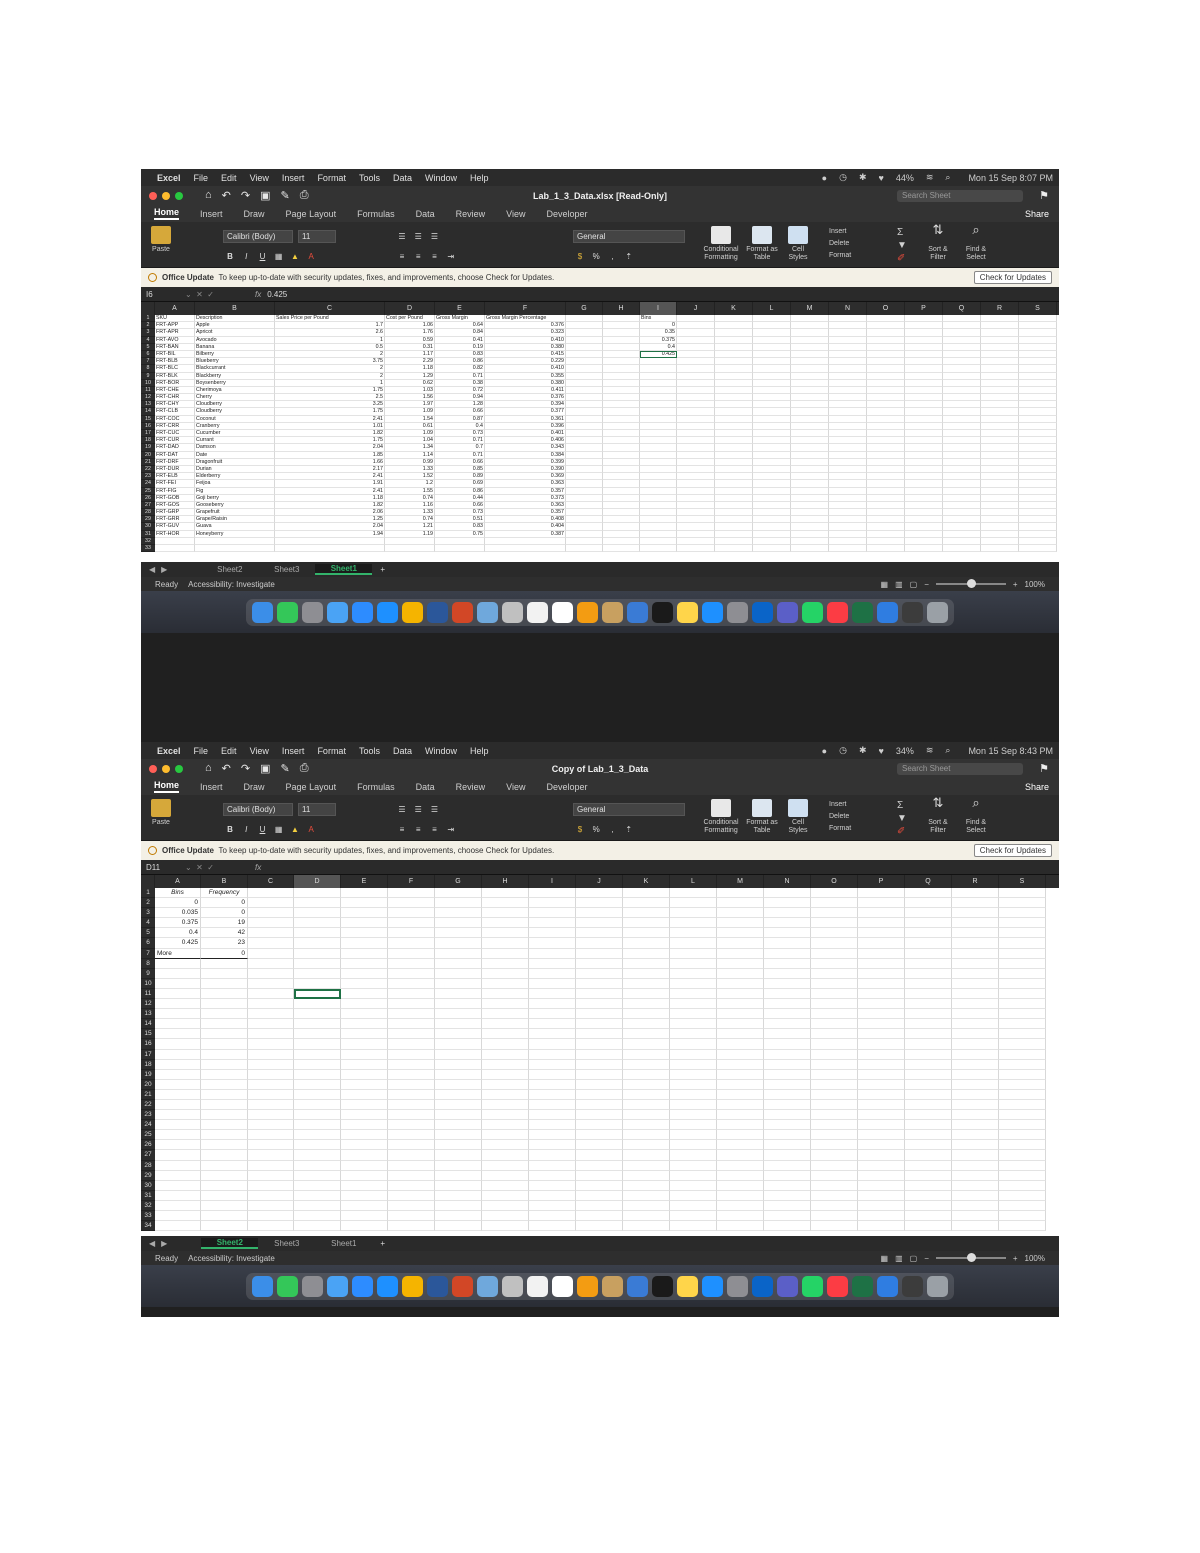 This screenshot has height=1553, width=1200. Describe the element at coordinates (1000, 369) in the screenshot. I see `cell-r8` at that location.